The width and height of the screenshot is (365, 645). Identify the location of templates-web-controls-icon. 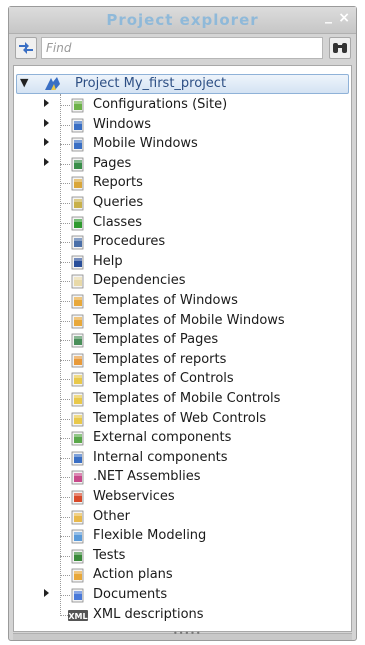
(77, 419).